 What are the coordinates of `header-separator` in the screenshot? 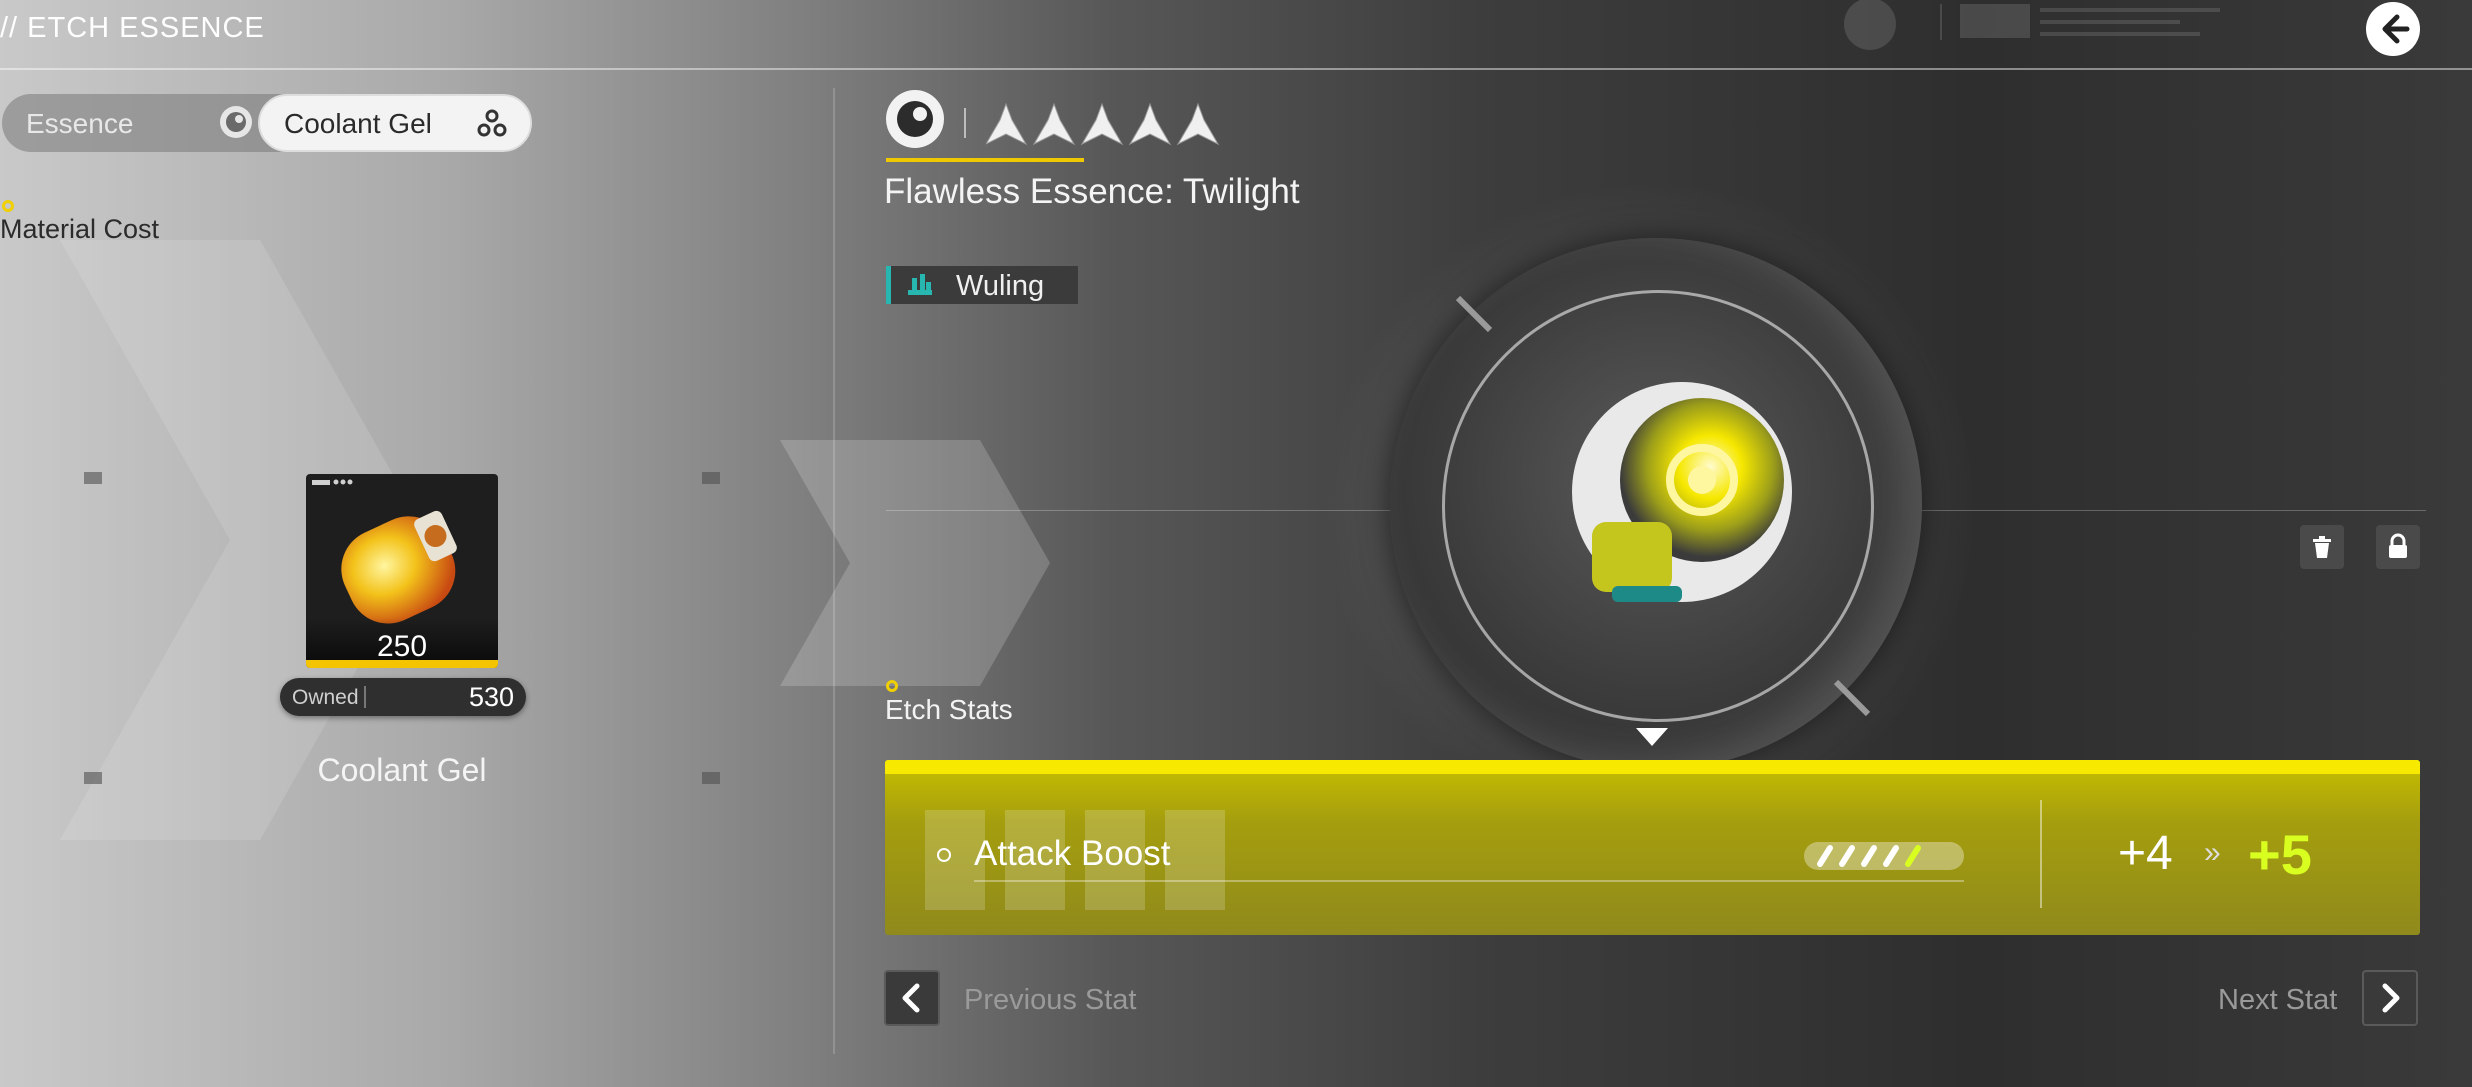 It's located at (965, 123).